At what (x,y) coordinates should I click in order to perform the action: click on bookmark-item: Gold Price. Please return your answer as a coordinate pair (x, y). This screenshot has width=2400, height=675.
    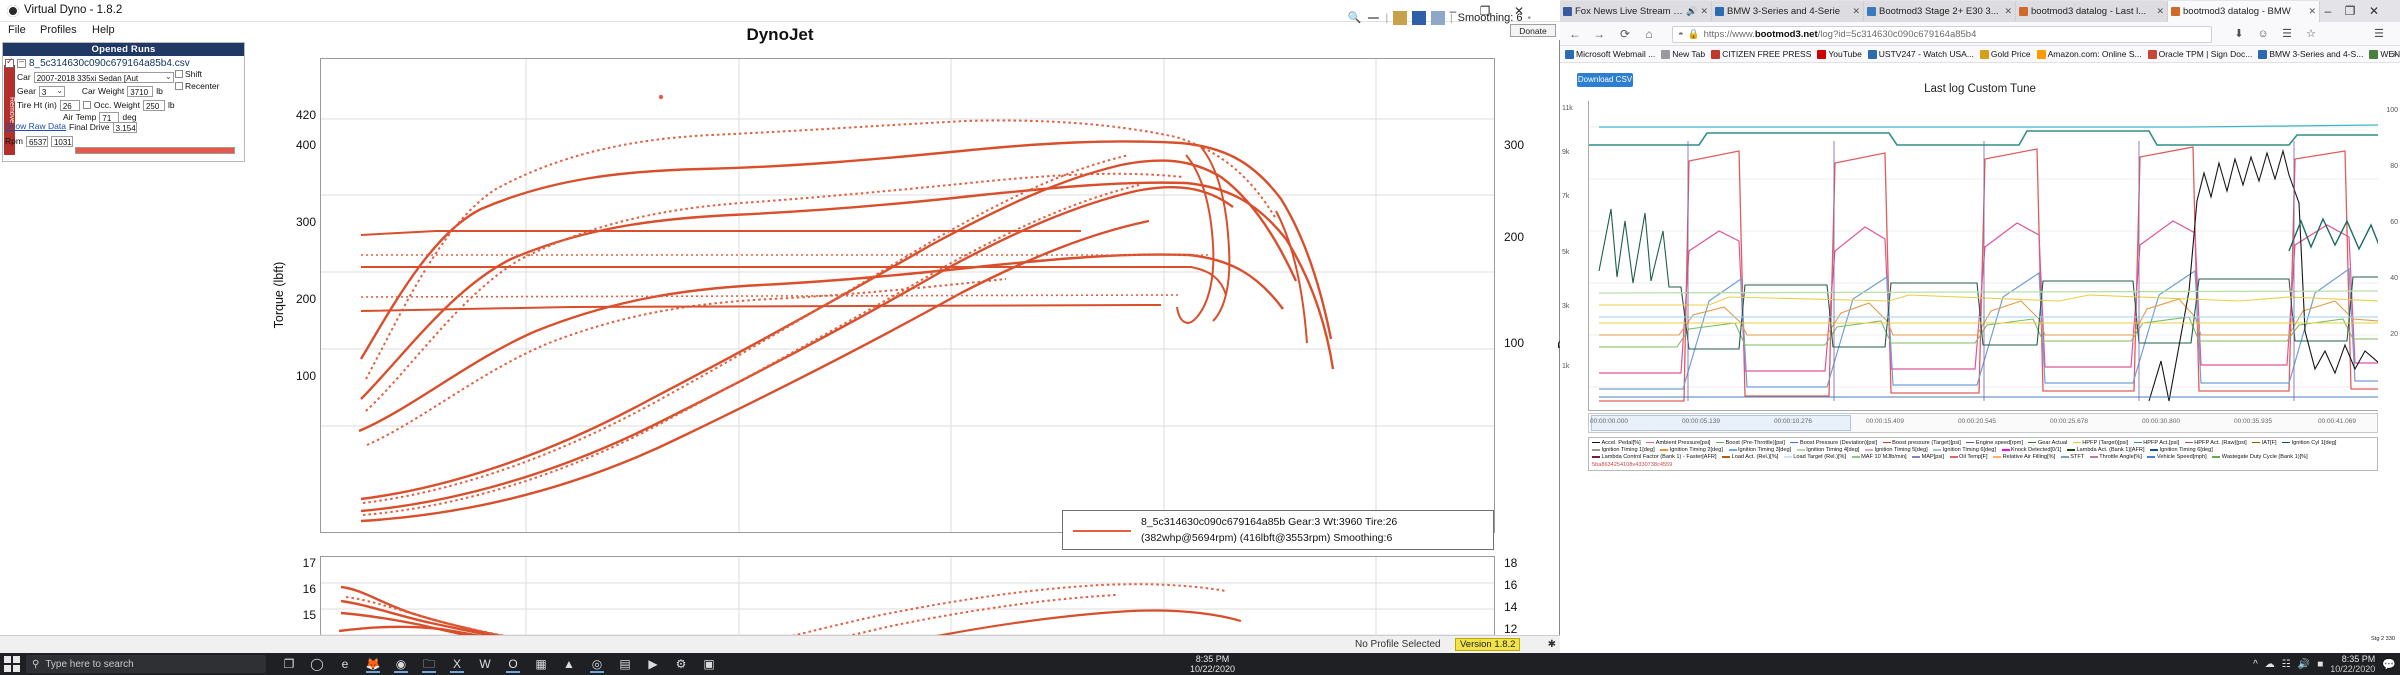
    Looking at the image, I should click on (2005, 54).